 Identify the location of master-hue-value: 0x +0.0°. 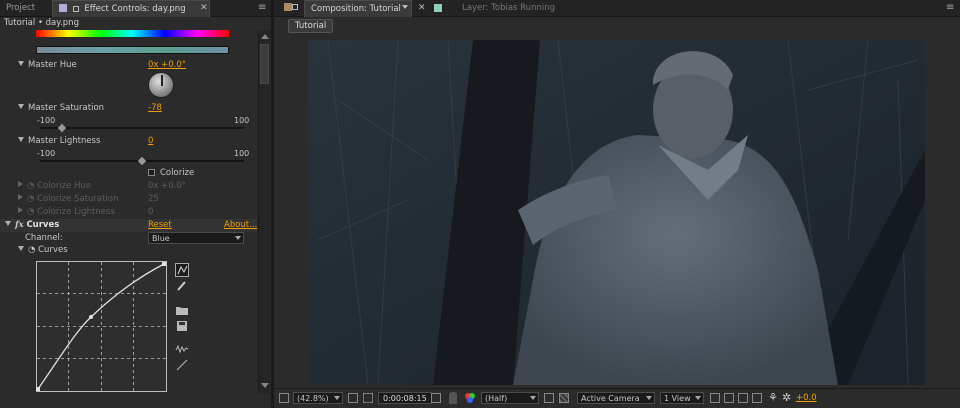
(167, 65).